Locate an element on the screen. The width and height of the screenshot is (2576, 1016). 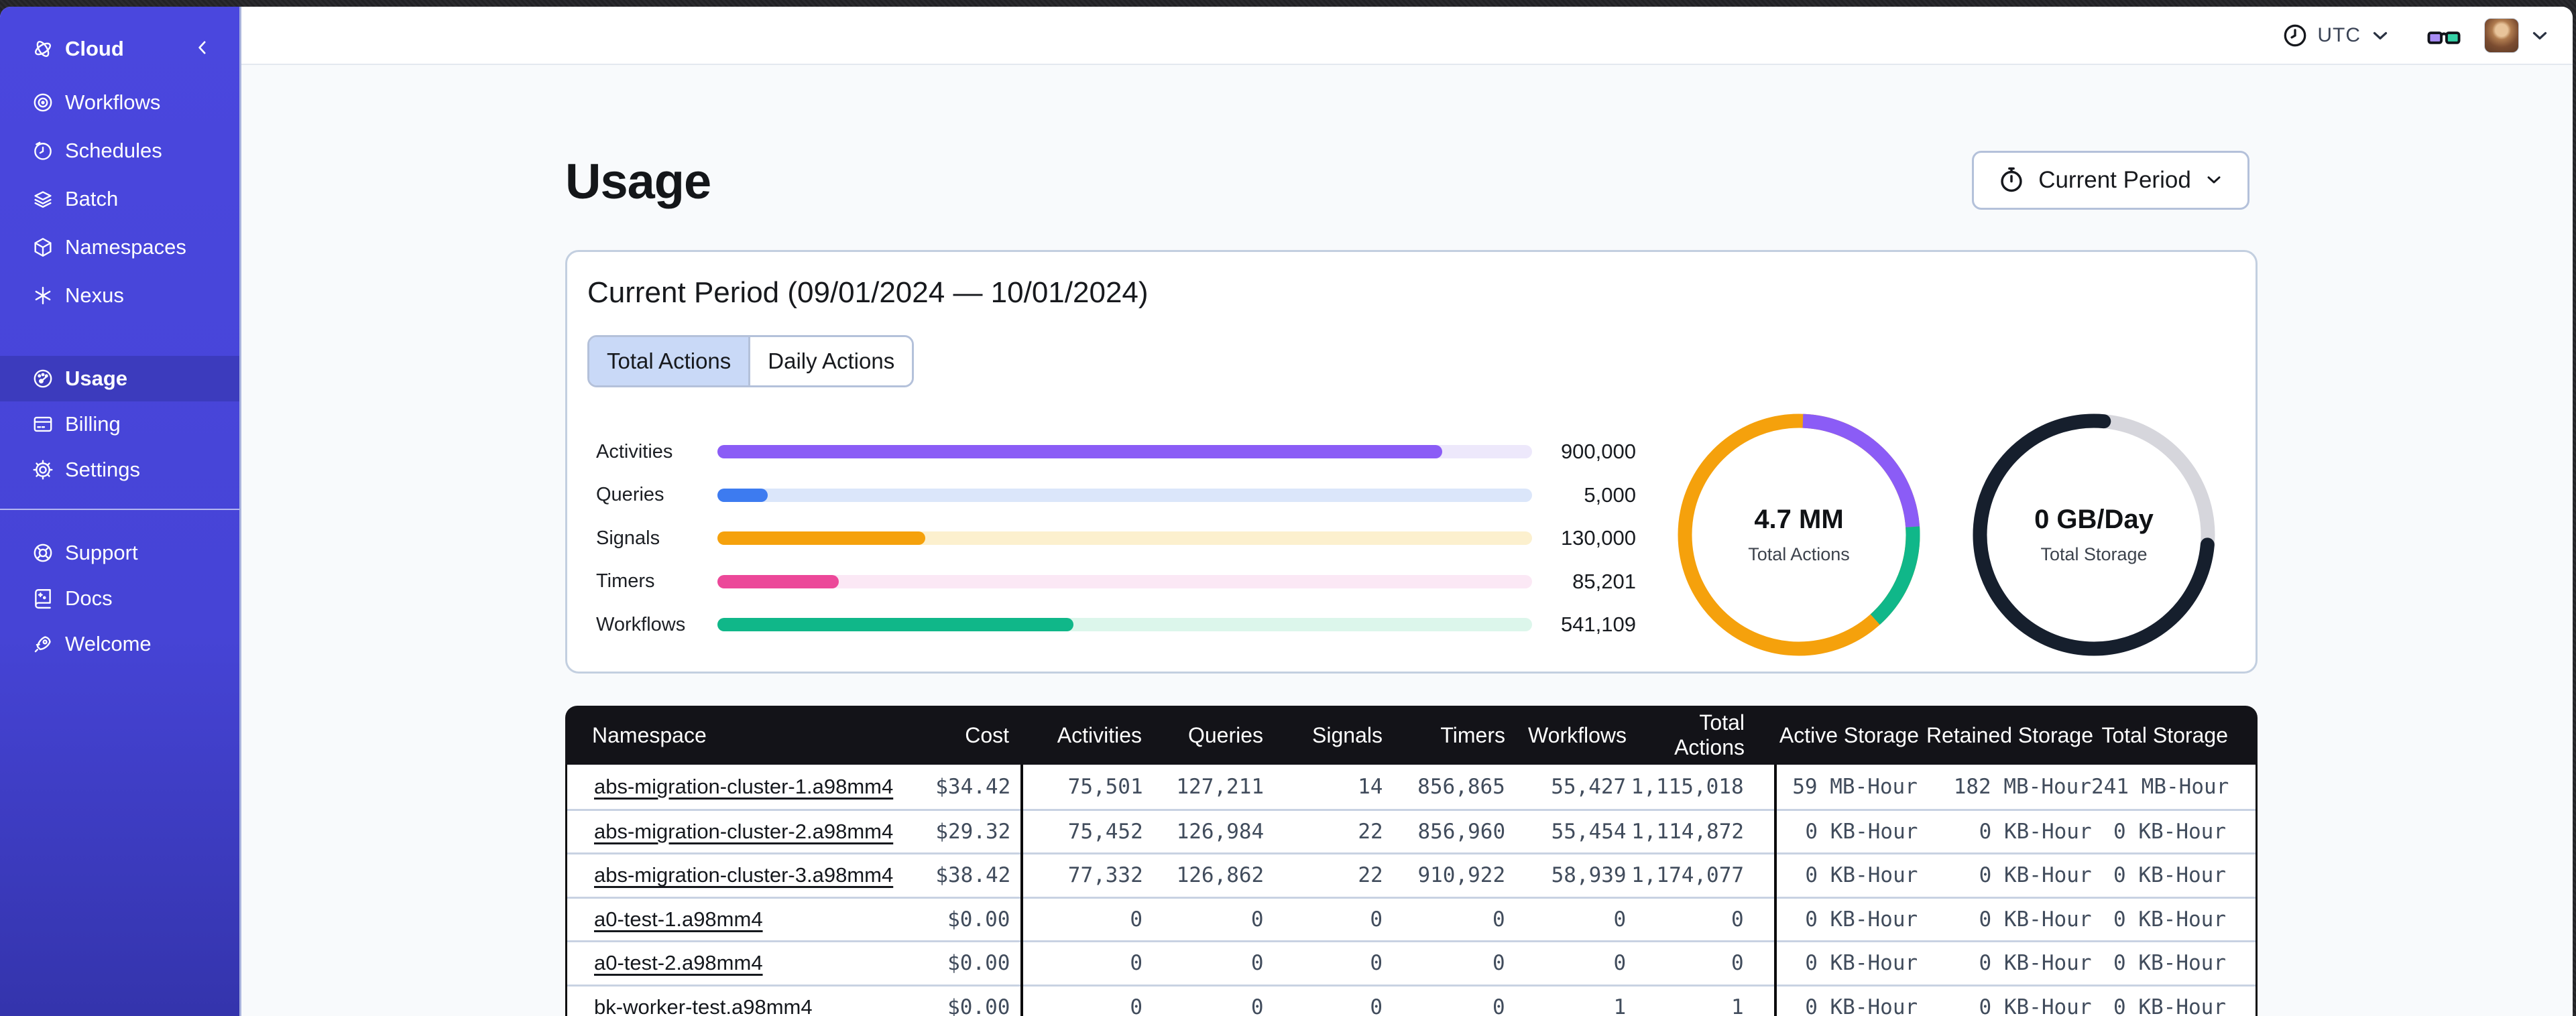
sidebar-nav-footer: Support Docs Welcome is located at coordinates (119, 598).